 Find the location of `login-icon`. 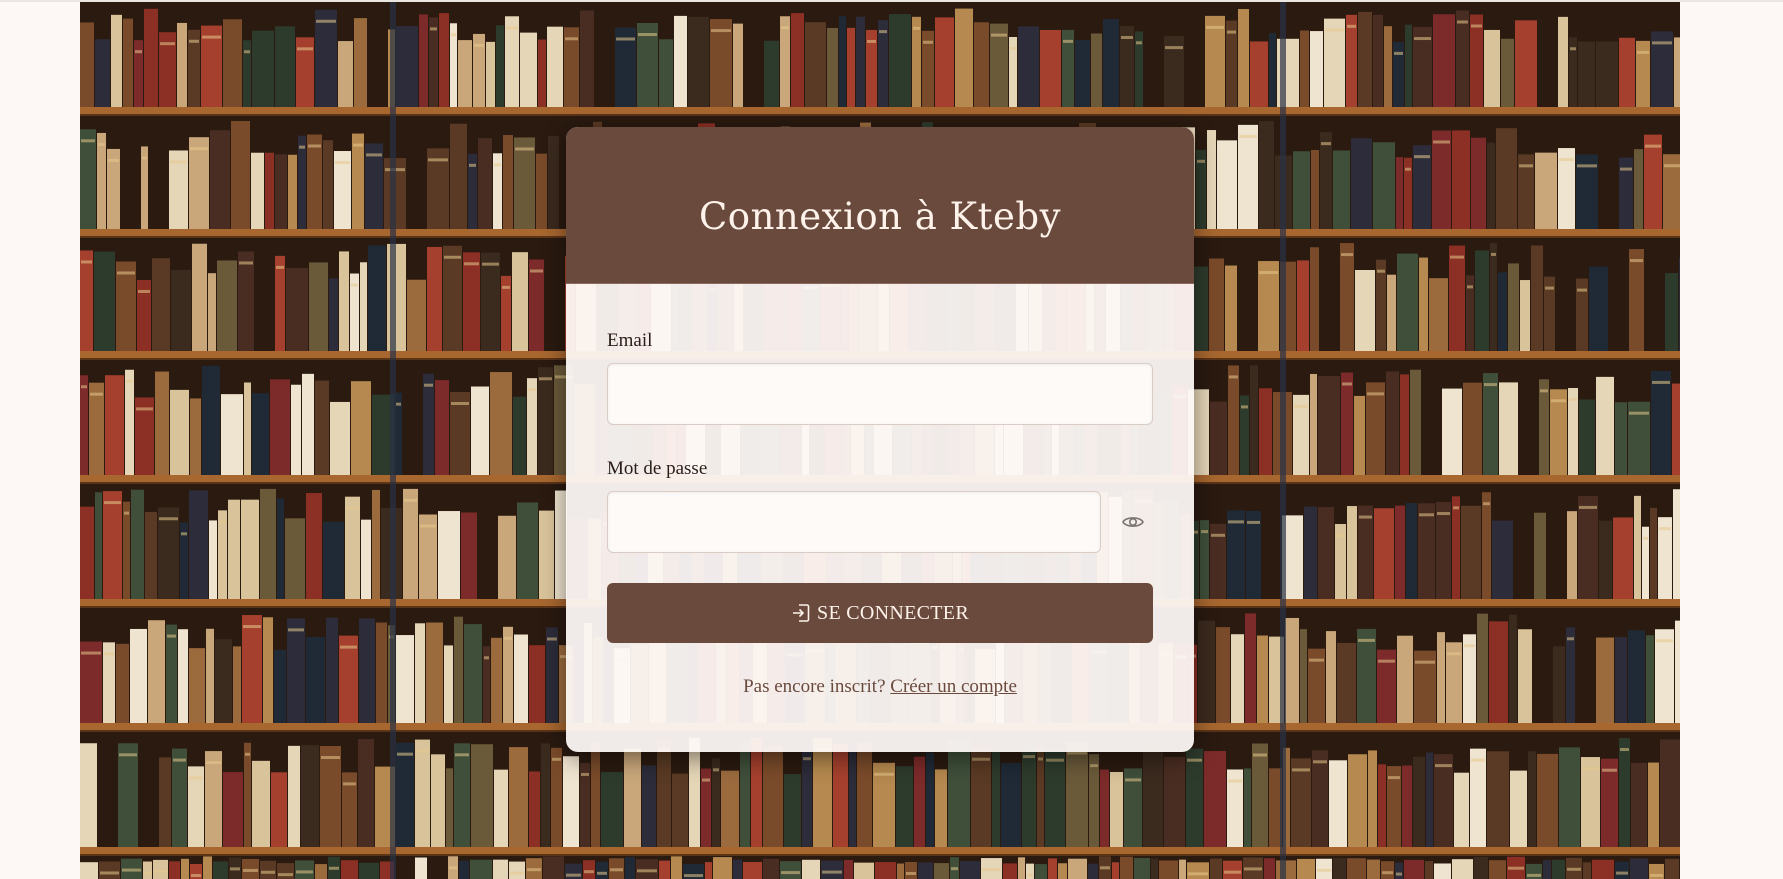

login-icon is located at coordinates (801, 613).